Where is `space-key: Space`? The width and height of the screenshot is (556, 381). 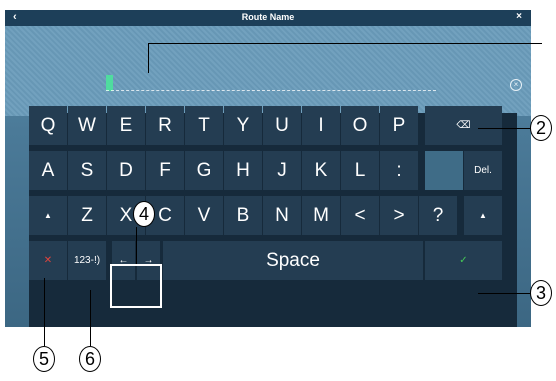
space-key: Space is located at coordinates (293, 260).